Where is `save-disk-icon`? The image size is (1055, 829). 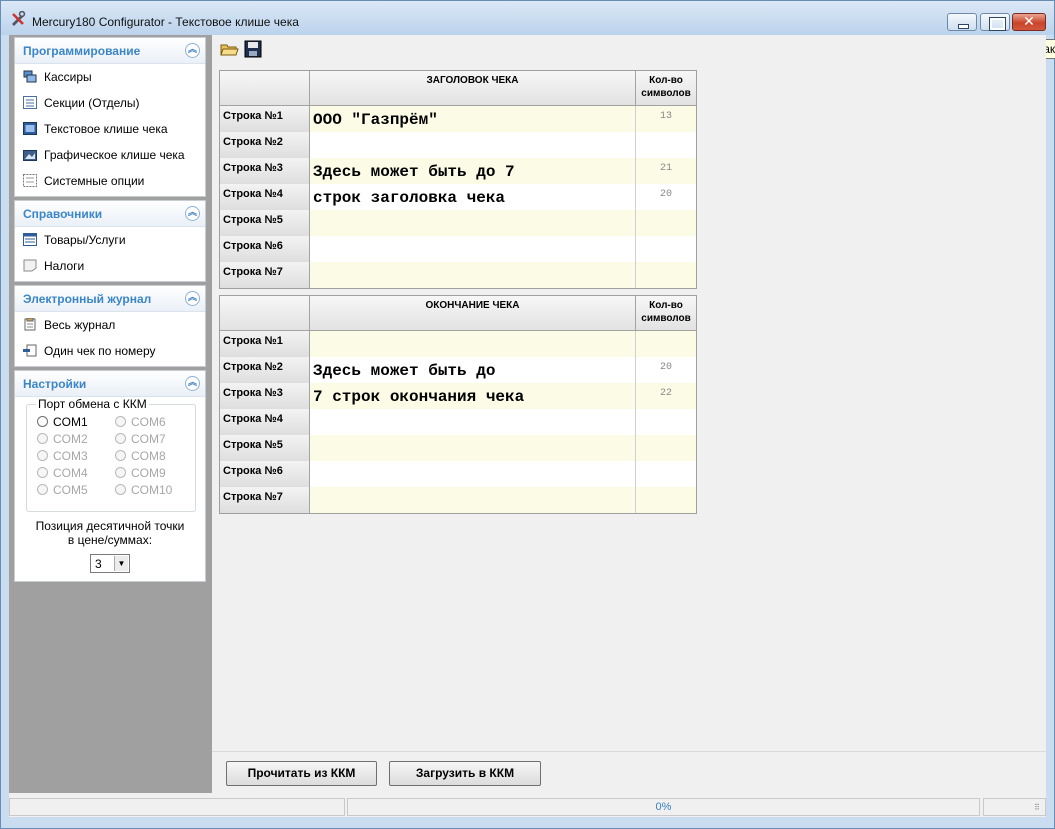
save-disk-icon is located at coordinates (253, 49).